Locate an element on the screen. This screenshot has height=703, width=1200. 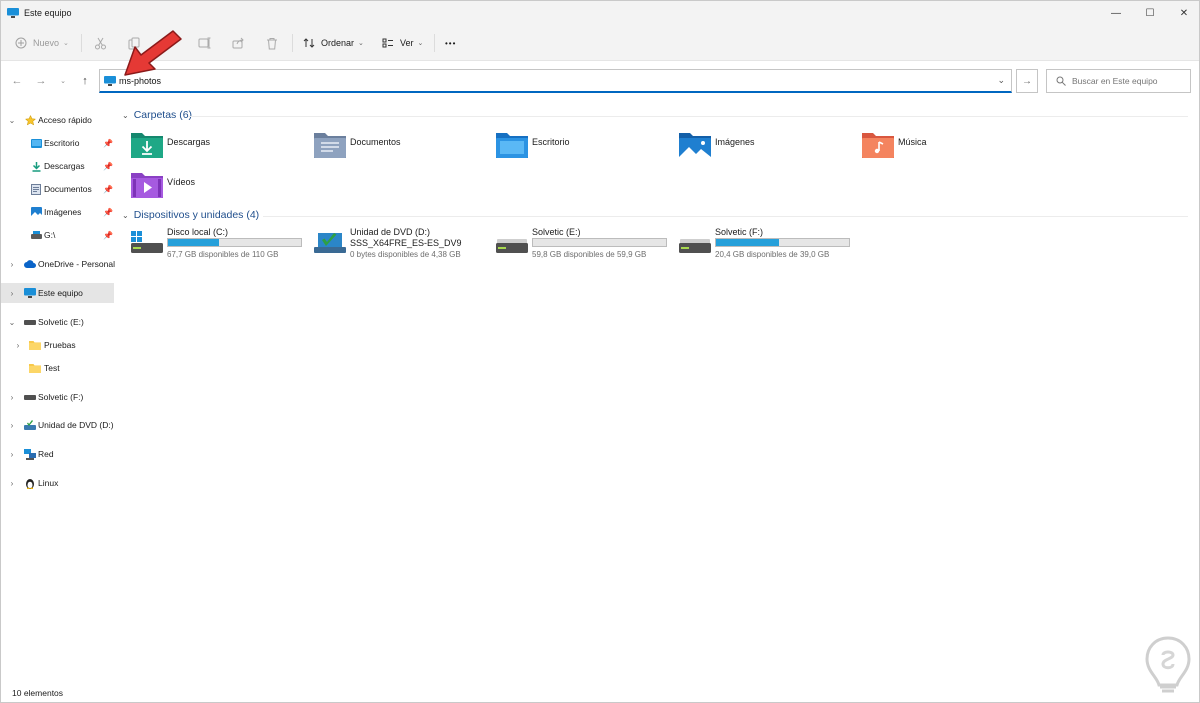
folders-group-header: ⌄ Carpetas (6) is located at coordinates (157, 115).